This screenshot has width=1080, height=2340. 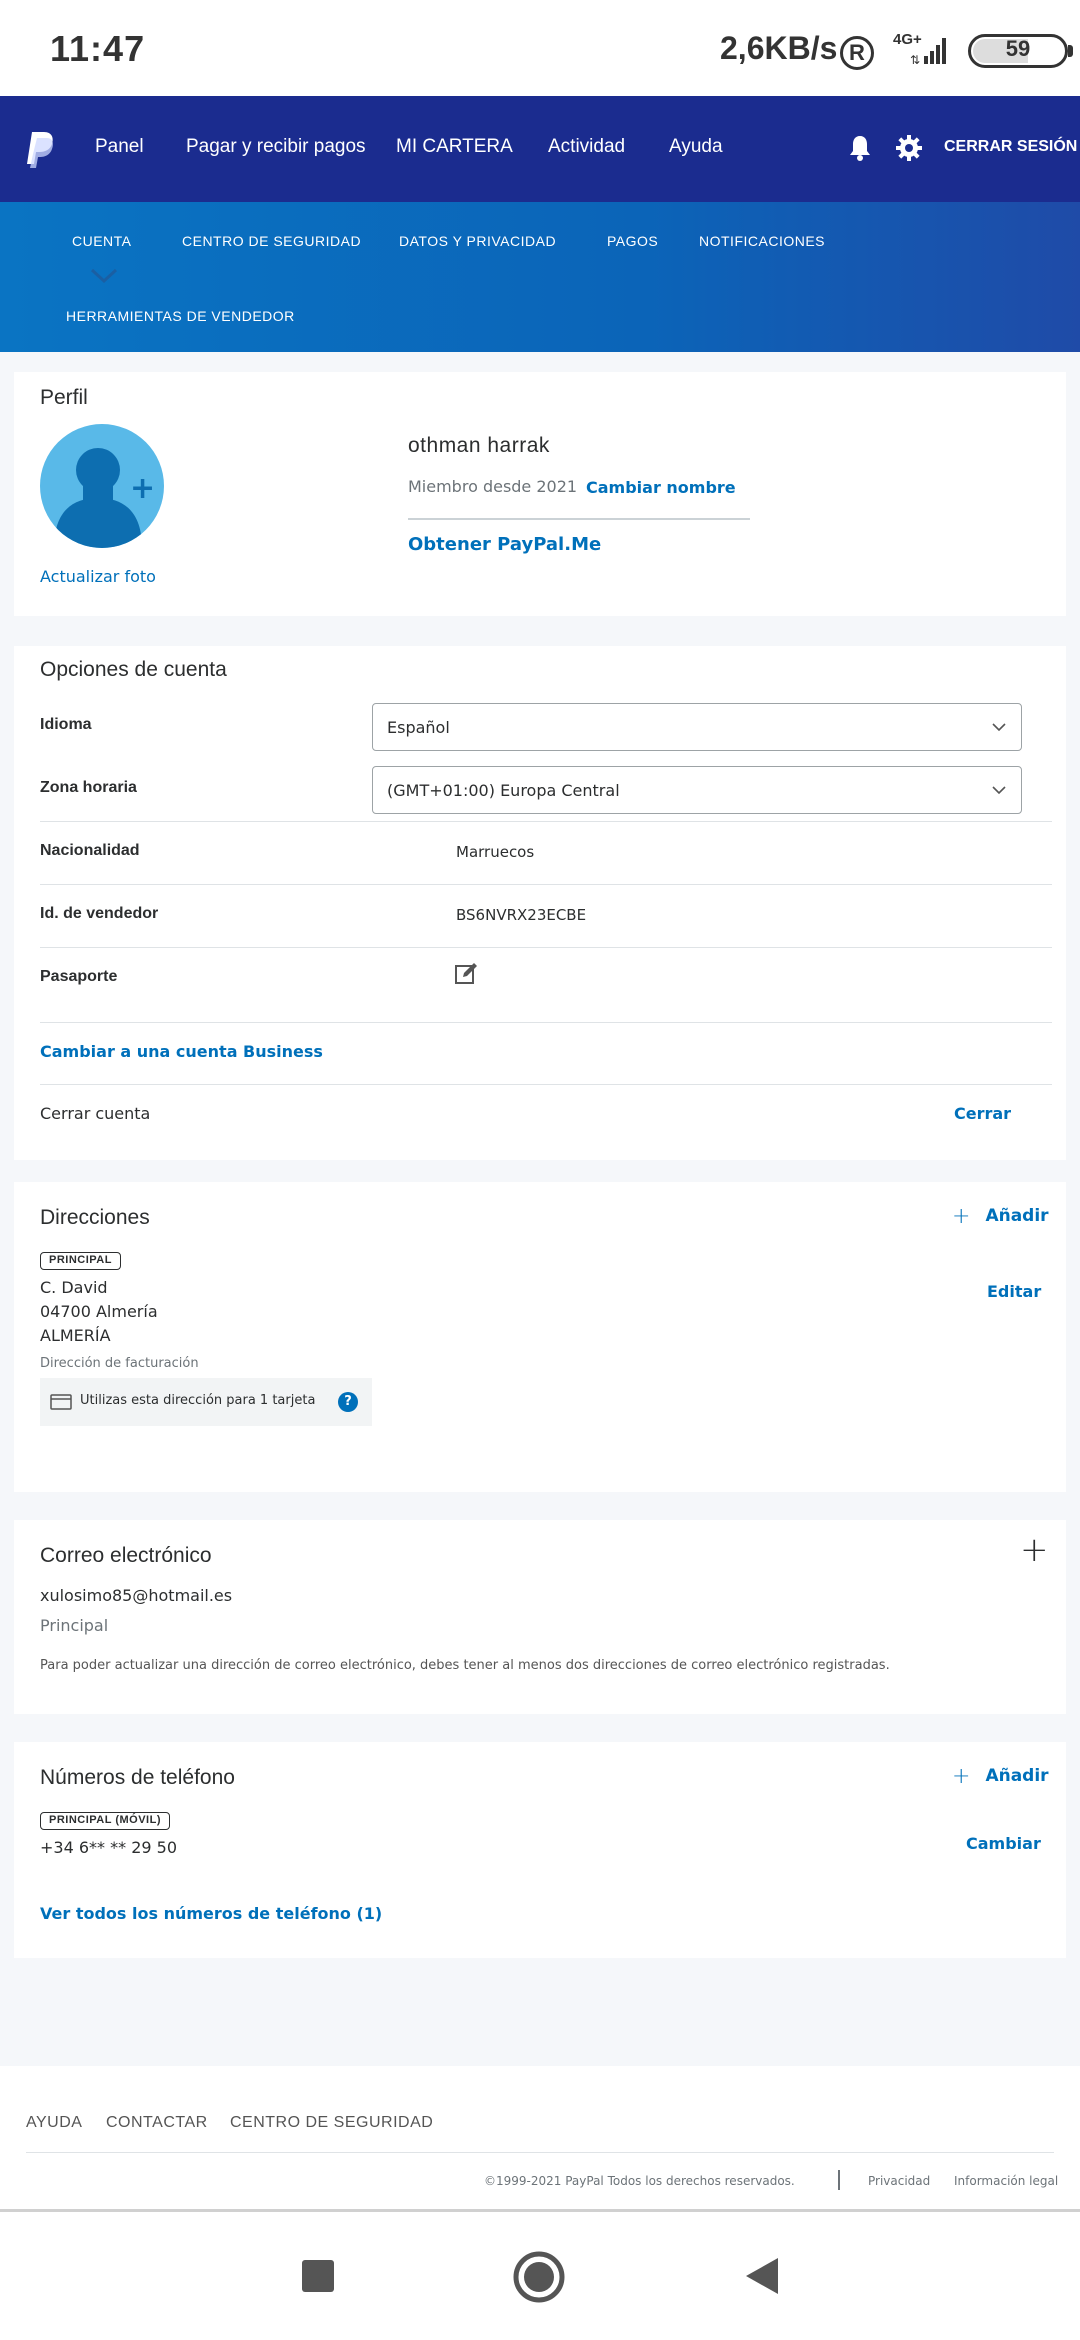 What do you see at coordinates (493, 486) in the screenshot?
I see `member-since: Miembro desde 2021` at bounding box center [493, 486].